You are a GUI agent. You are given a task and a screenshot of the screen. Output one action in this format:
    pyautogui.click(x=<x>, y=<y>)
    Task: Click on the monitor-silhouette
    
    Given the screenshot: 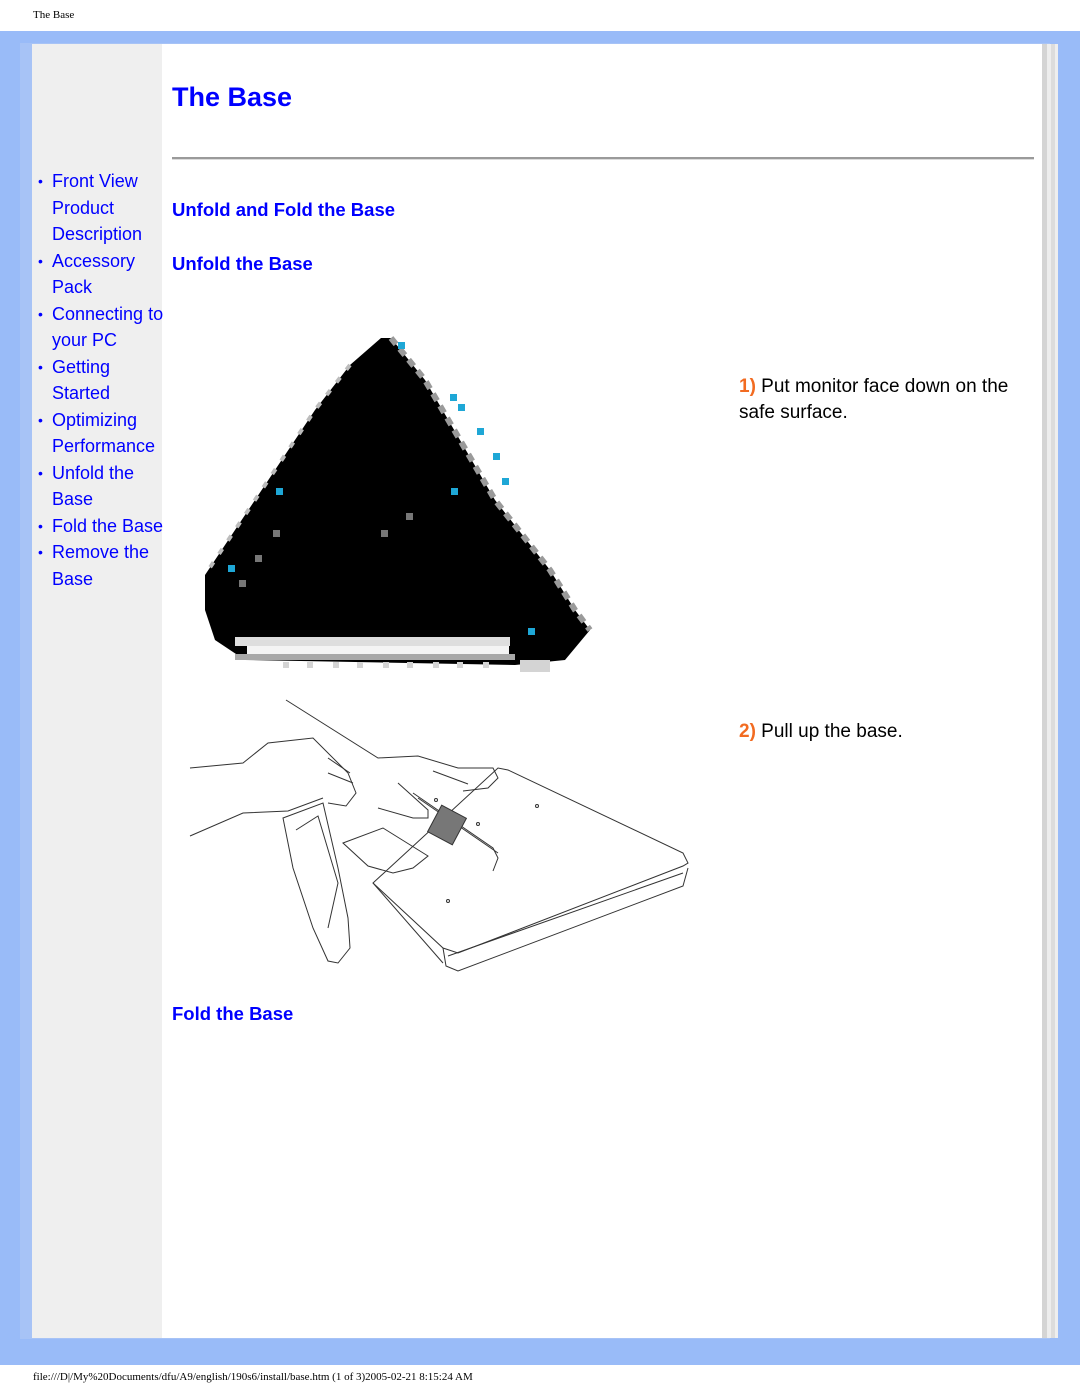 What is the action you would take?
    pyautogui.click(x=397, y=501)
    